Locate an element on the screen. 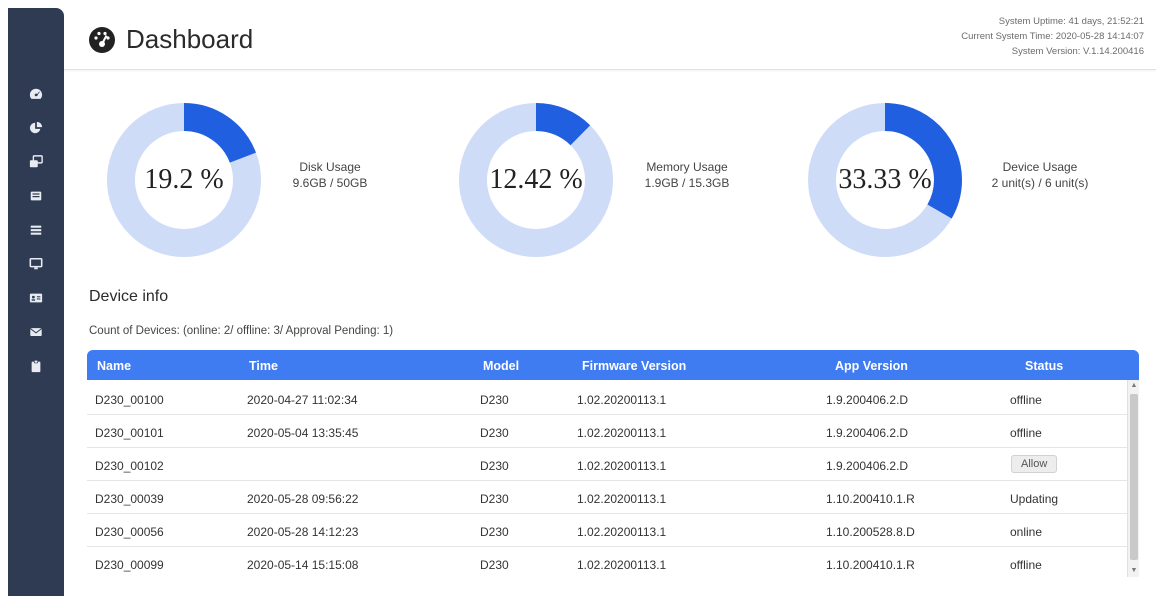 The height and width of the screenshot is (596, 1156). system-version: System Version: V.1.14.200416 is located at coordinates (1077, 51).